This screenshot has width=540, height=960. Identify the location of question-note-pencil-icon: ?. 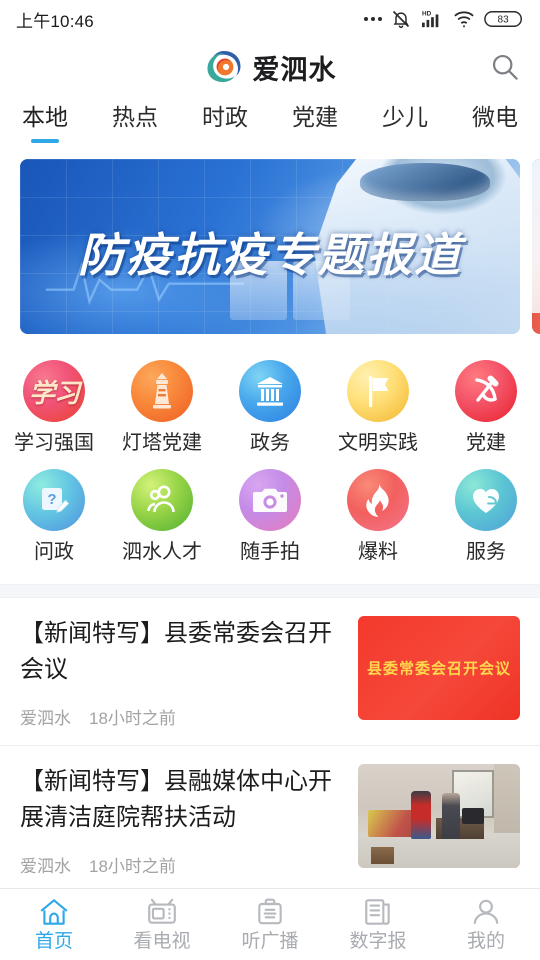
(54, 500).